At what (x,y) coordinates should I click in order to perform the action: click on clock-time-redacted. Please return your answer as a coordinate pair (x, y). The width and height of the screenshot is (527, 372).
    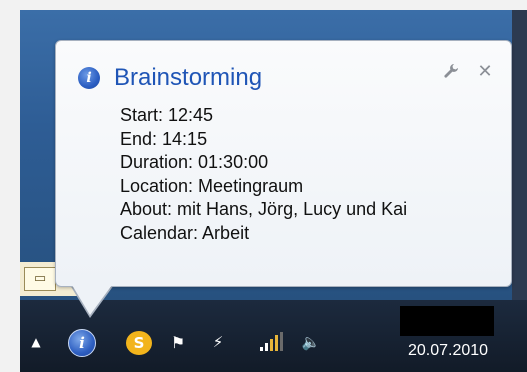
    Looking at the image, I should click on (447, 321).